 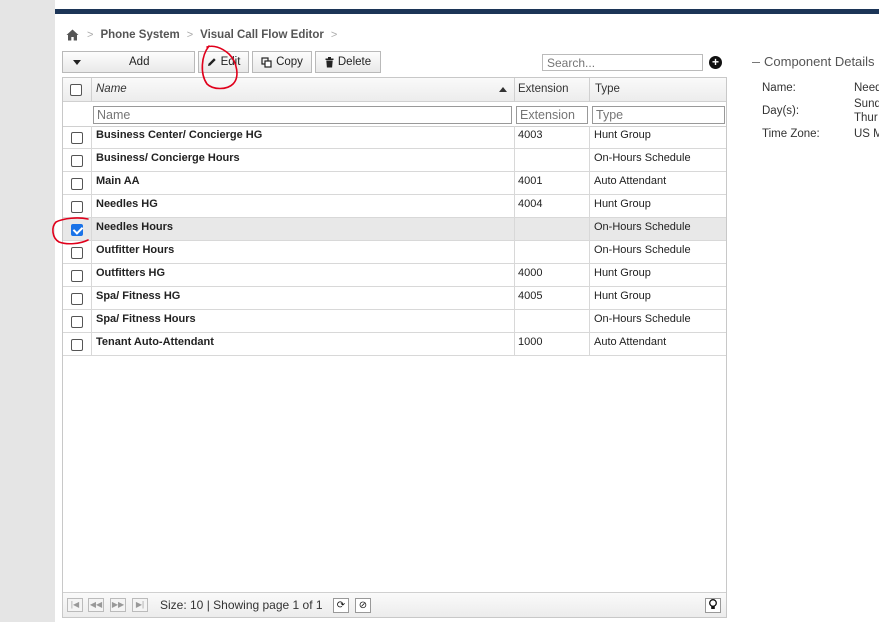 I want to click on grid-header: Name Extension Type, so click(x=394, y=90).